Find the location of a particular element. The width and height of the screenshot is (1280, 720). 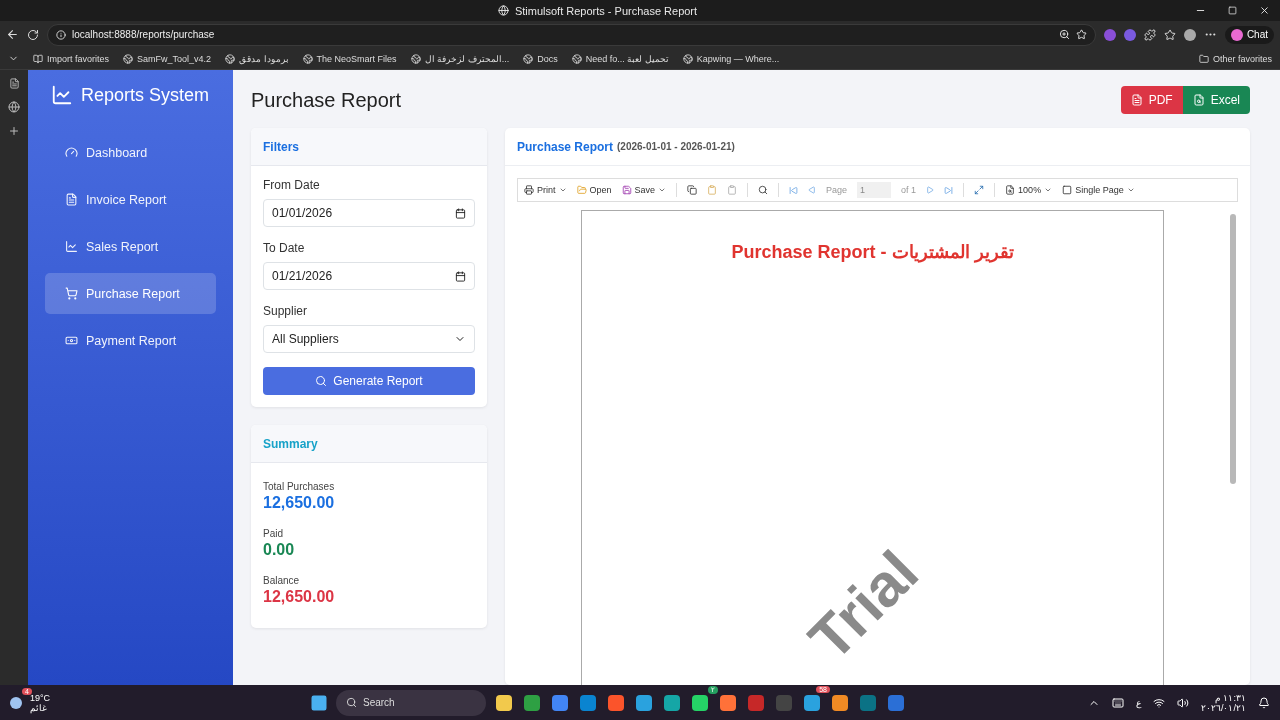

view-mode-button: Single Page is located at coordinates (1098, 190).